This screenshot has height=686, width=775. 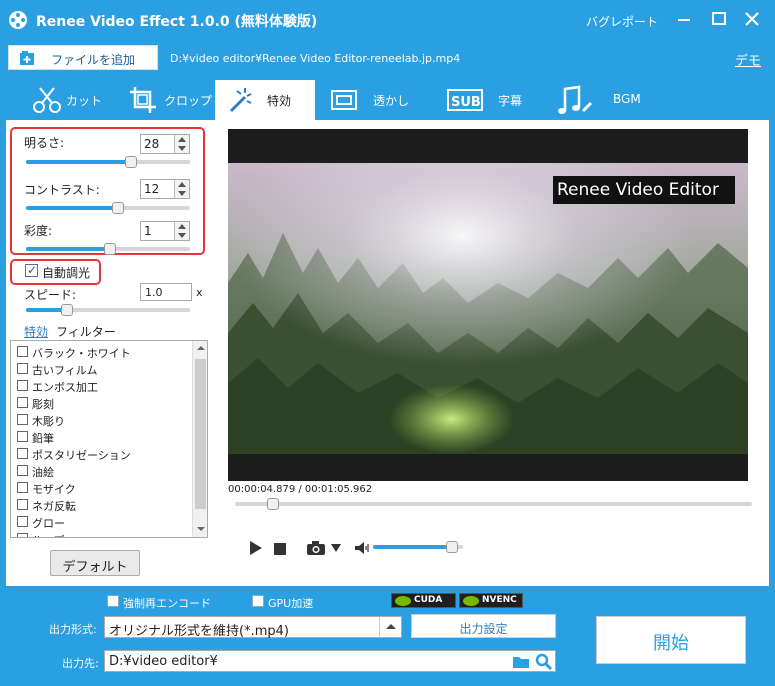 What do you see at coordinates (265, 100) in the screenshot?
I see `tab-effects: 特効` at bounding box center [265, 100].